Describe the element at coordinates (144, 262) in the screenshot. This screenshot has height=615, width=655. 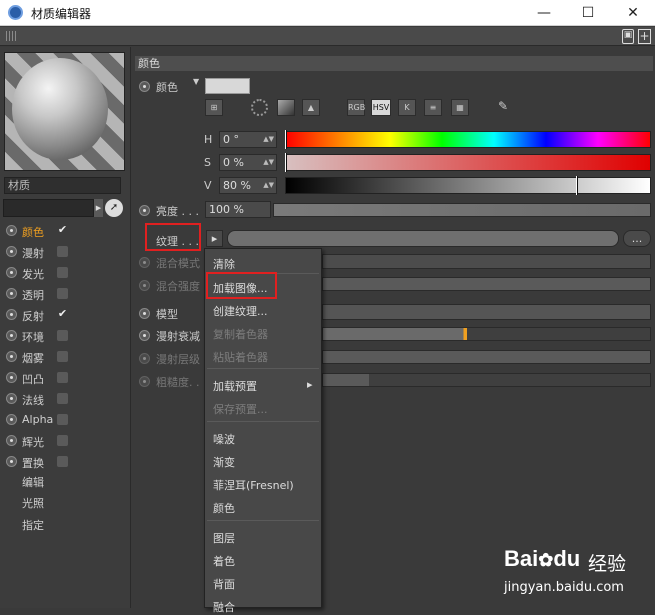
I see `blend-mode-radio` at that location.